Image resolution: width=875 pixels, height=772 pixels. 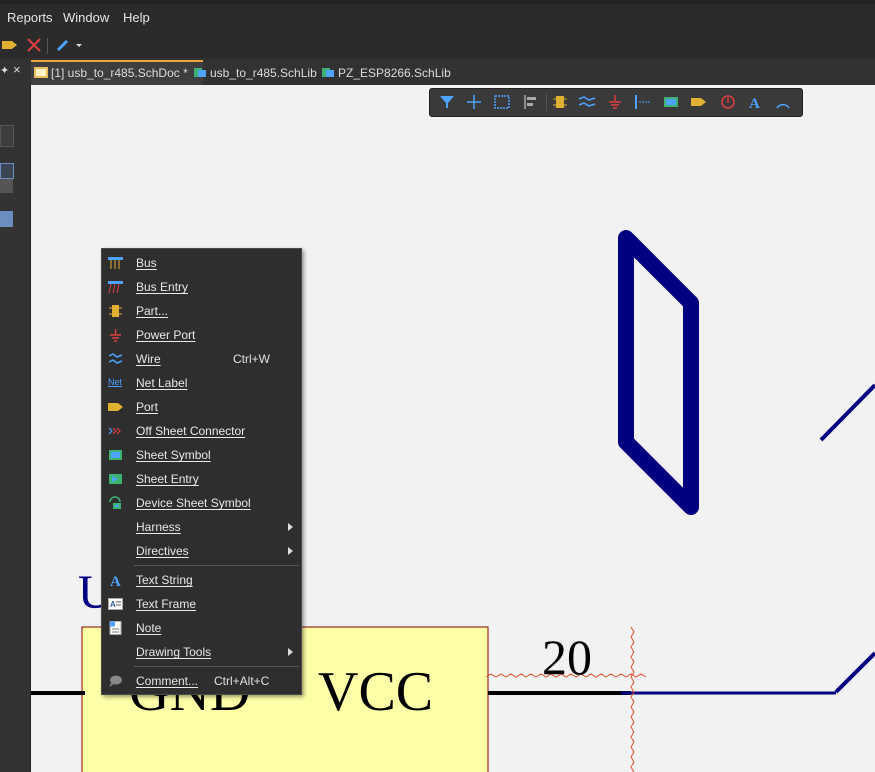 I want to click on text-frame-icon: A, so click(x=115, y=604).